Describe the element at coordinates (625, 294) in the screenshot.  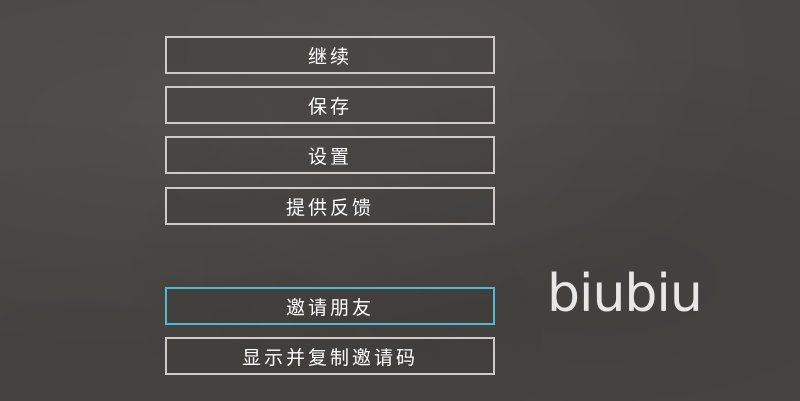
I see `biubiu-logo: biubiu` at that location.